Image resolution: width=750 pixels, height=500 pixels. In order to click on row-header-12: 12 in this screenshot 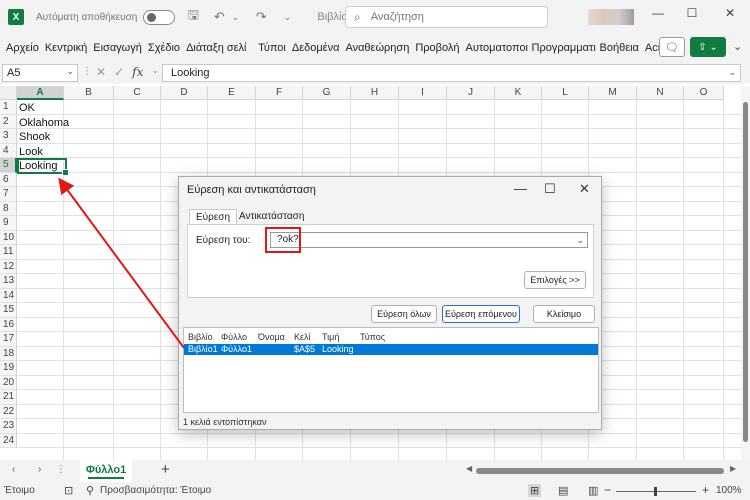, I will do `click(8, 266)`.